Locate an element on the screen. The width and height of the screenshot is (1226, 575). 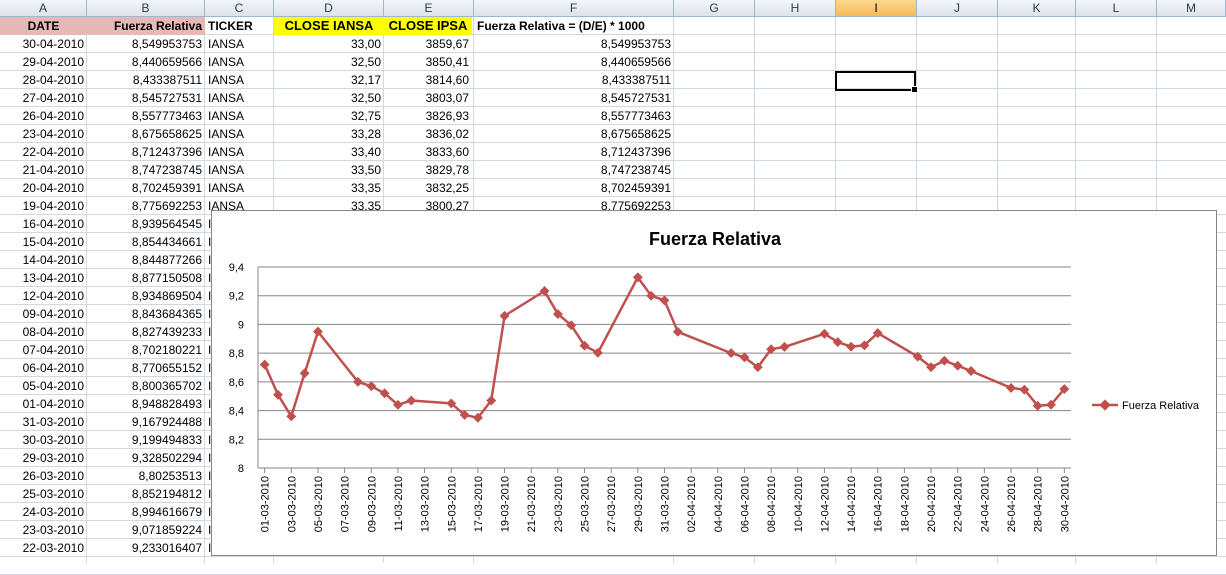
cell-date: 05-04-2010 is located at coordinates (43, 386).